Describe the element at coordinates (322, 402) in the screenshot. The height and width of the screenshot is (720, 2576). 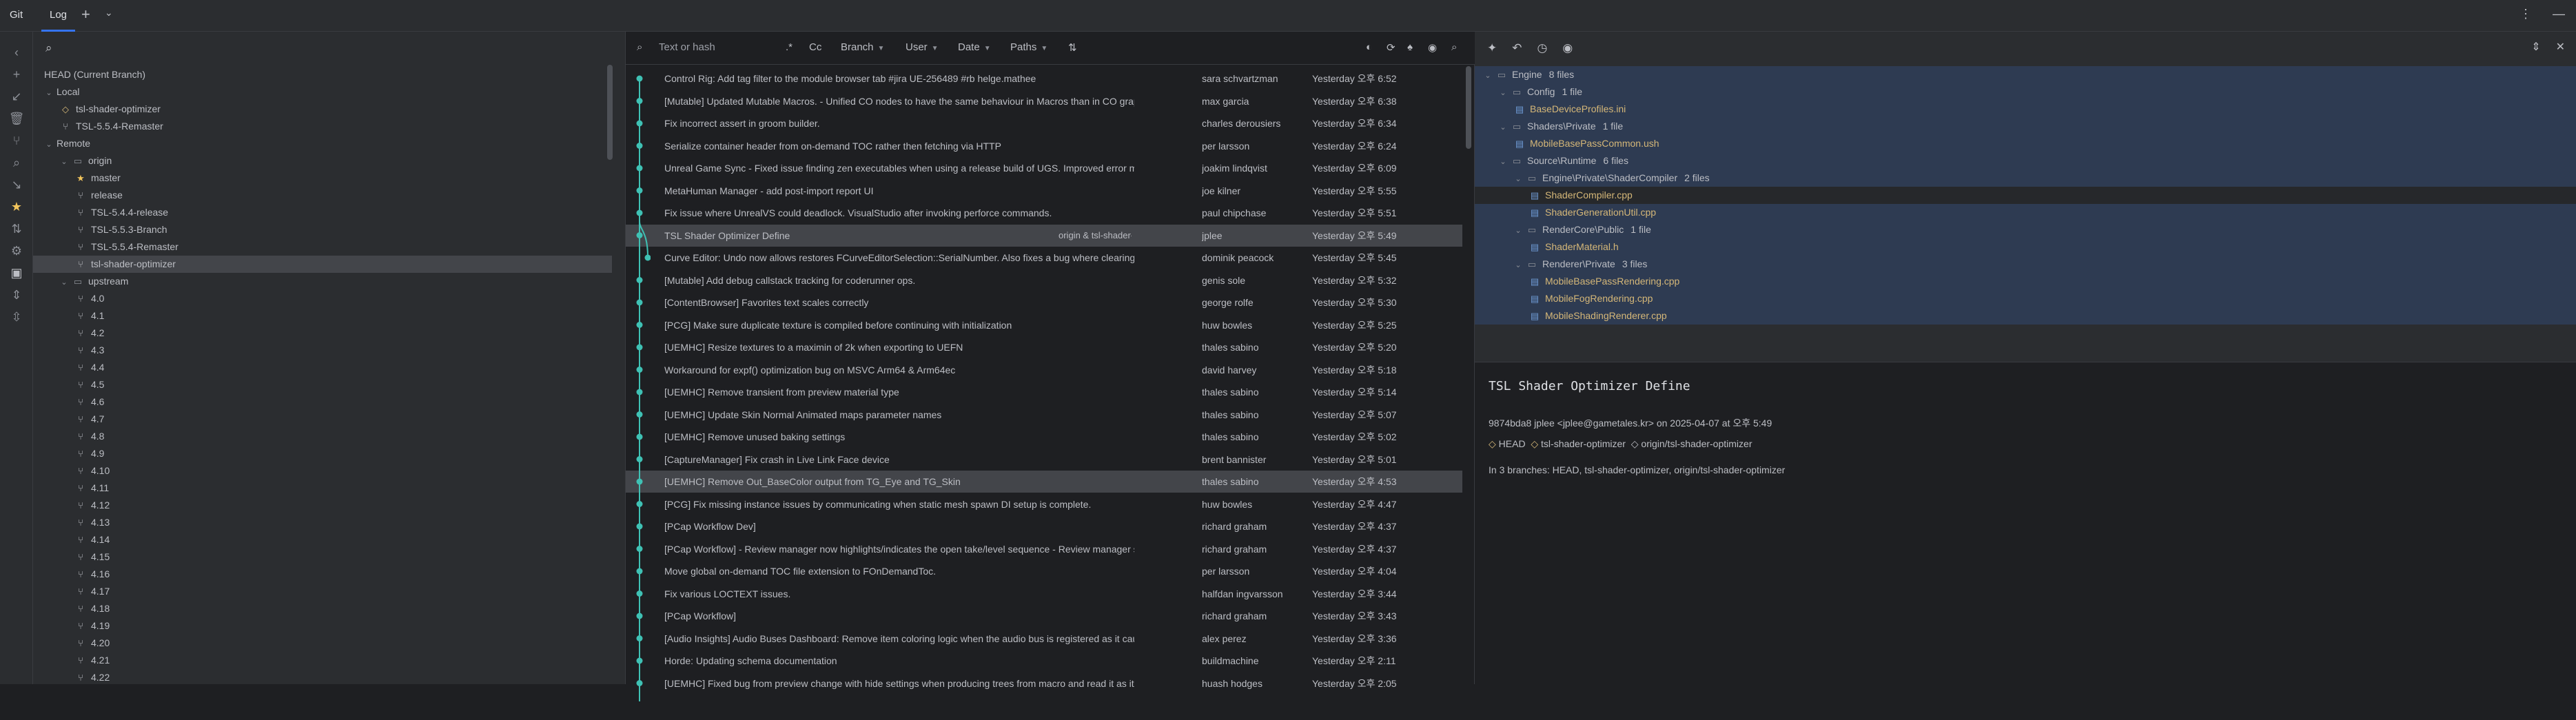
I see `branch-item: ⑂ 4.6` at that location.